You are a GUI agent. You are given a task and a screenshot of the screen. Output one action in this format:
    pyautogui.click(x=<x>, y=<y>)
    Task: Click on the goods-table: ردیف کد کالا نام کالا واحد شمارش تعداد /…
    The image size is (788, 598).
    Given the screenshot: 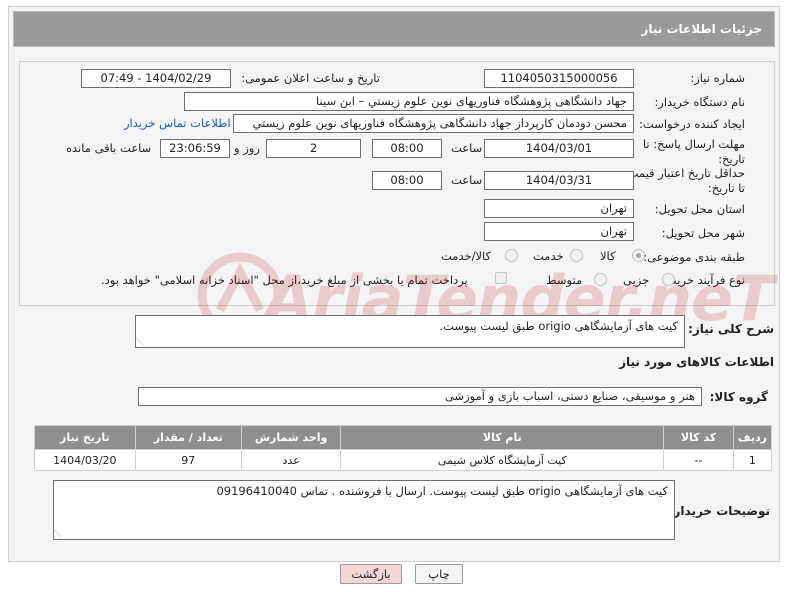 What is the action you would take?
    pyautogui.click(x=403, y=448)
    